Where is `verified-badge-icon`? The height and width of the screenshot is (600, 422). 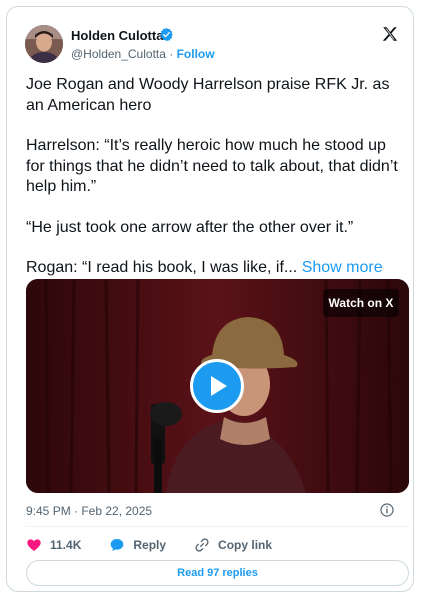 verified-badge-icon is located at coordinates (166, 34).